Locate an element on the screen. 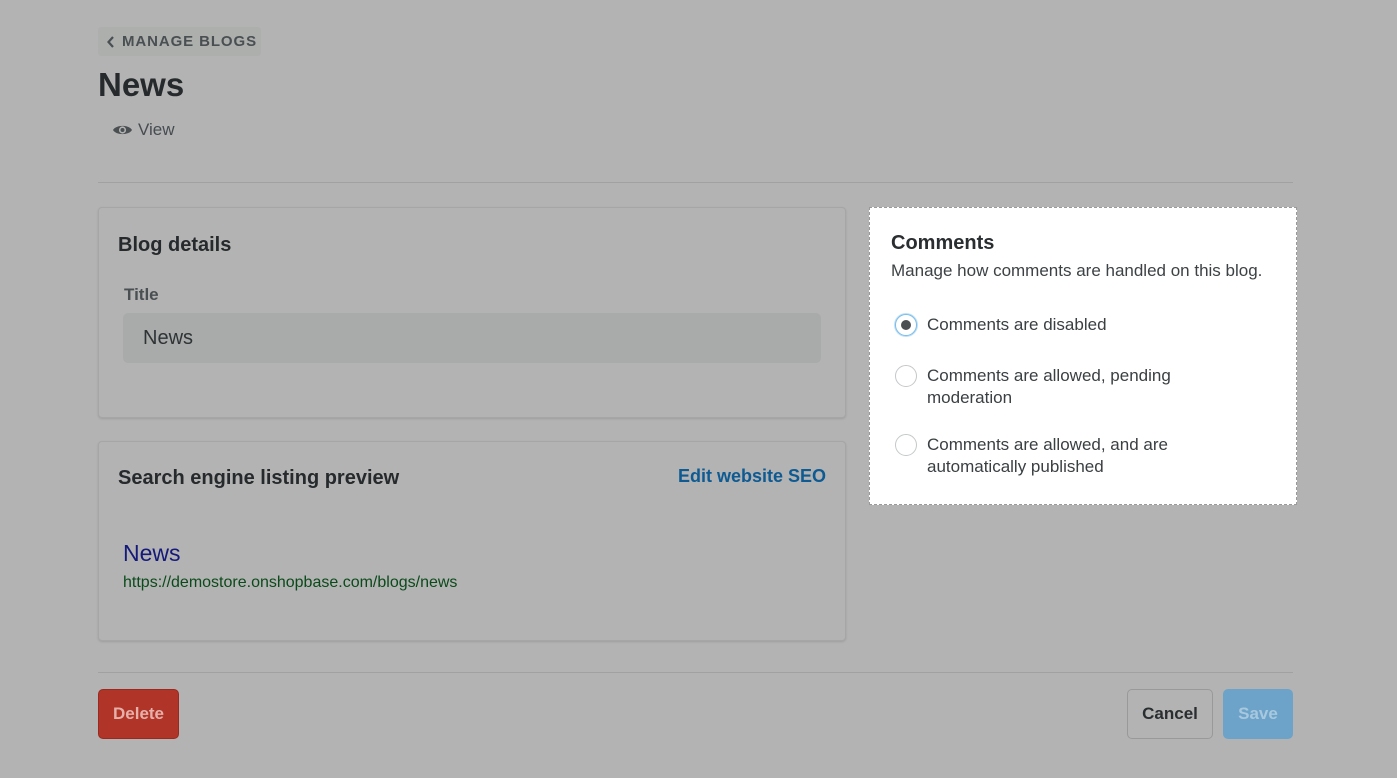 The height and width of the screenshot is (778, 1397). view-link: View is located at coordinates (143, 130).